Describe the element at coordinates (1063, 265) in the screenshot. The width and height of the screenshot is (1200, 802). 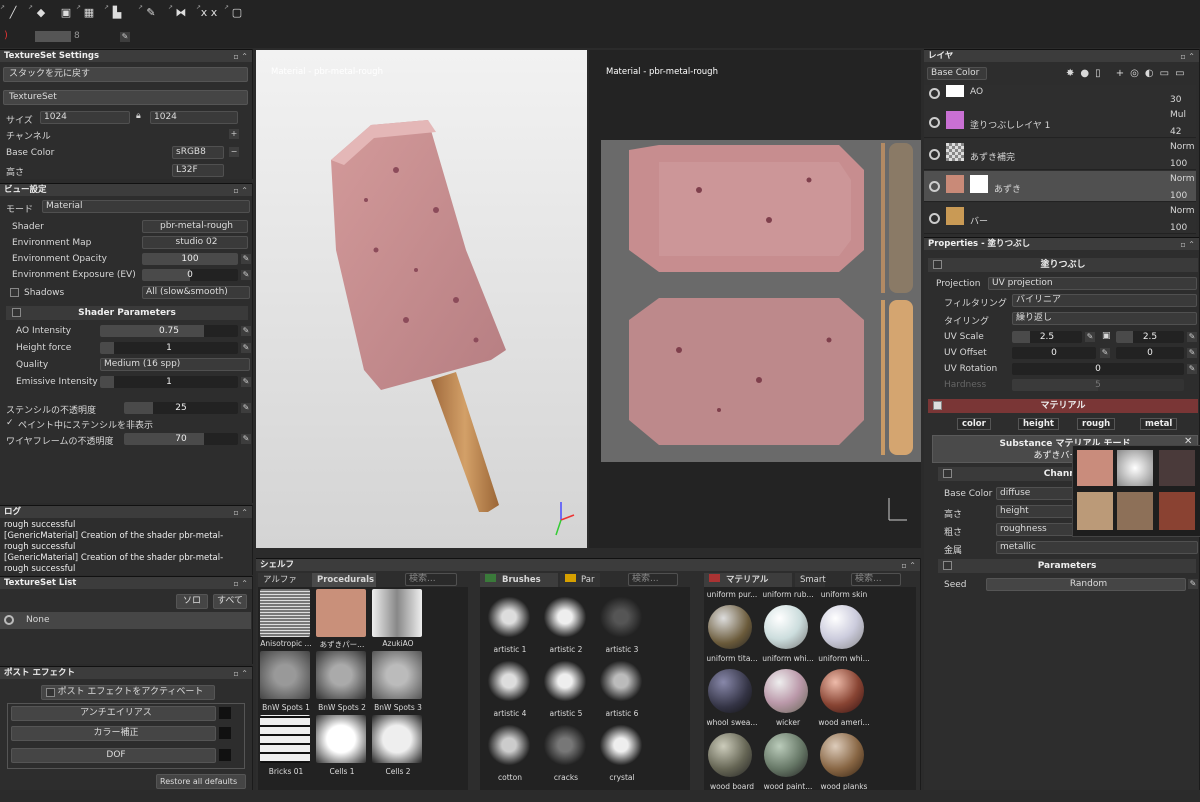
I see `fill-section-header: 塗りつぶし` at that location.